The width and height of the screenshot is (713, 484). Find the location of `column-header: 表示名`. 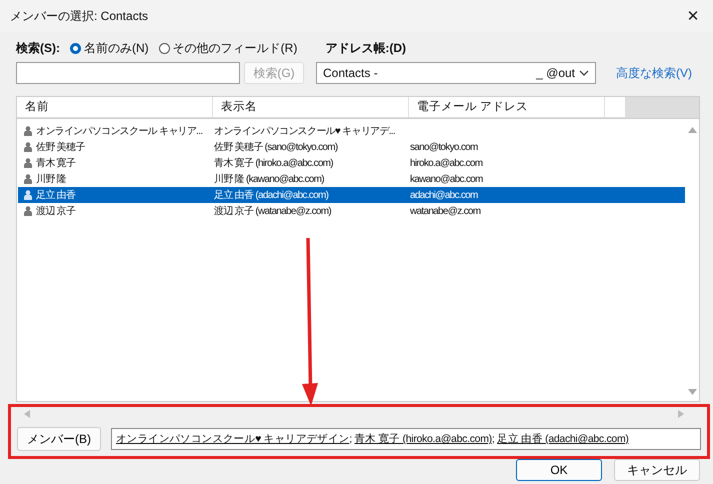

column-header: 表示名 is located at coordinates (311, 107).